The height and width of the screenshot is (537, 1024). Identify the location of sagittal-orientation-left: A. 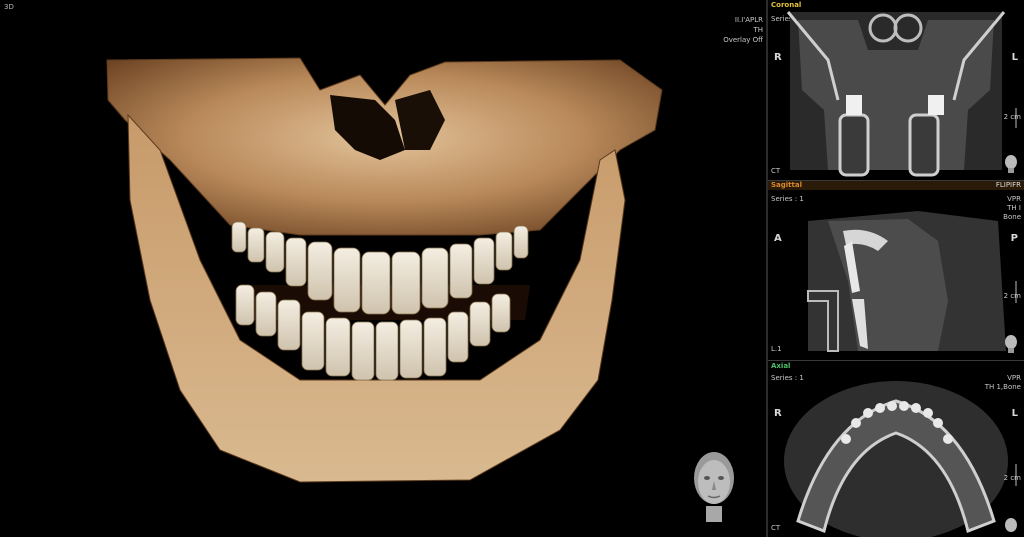
(778, 238).